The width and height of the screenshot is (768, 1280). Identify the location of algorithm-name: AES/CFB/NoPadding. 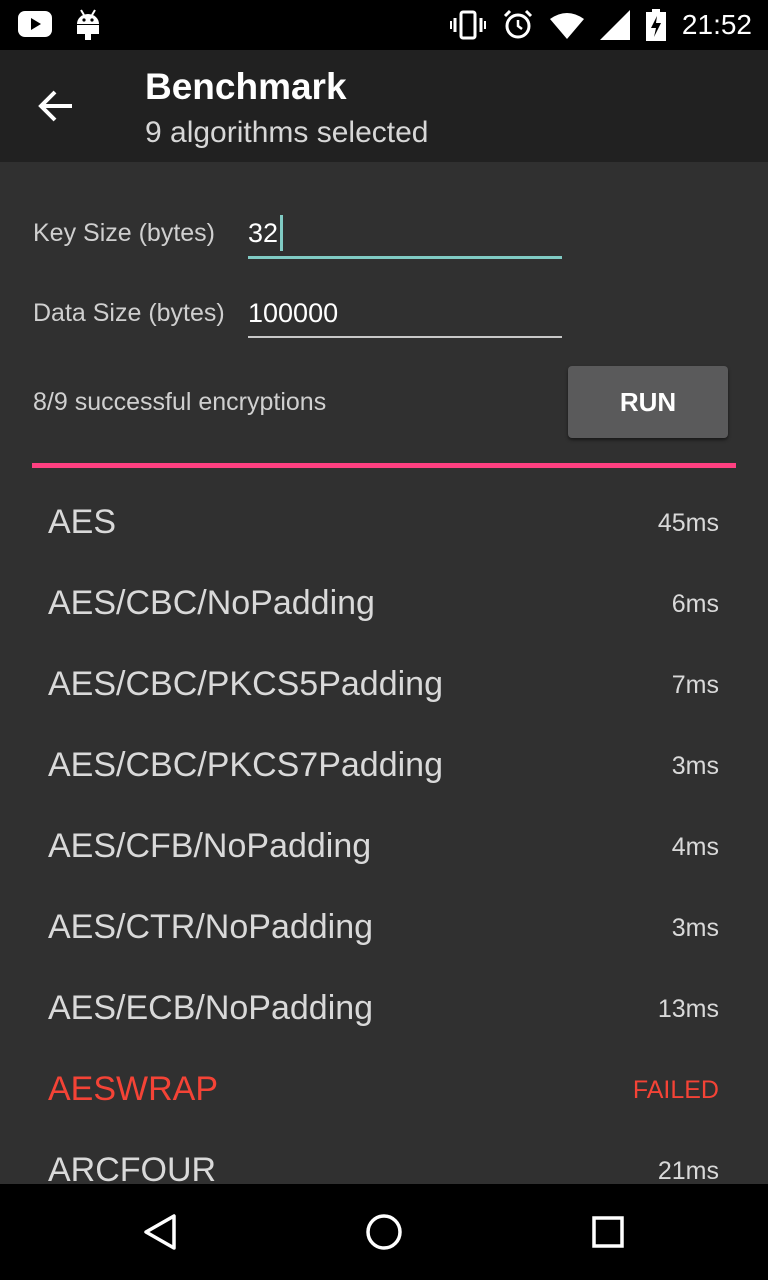
(210, 846).